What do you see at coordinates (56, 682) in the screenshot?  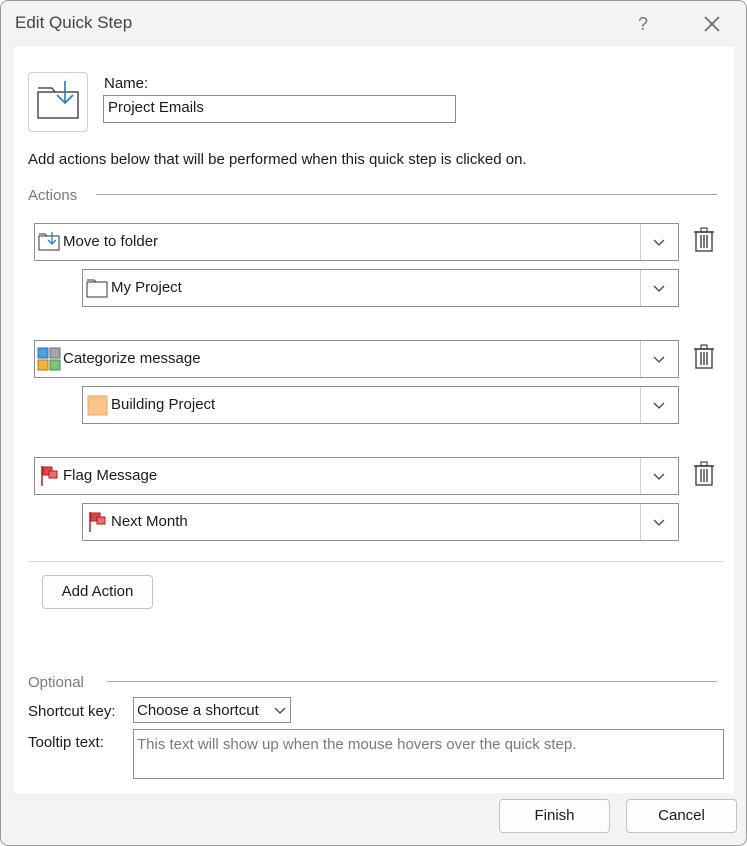 I see `optional-section-label: Optional` at bounding box center [56, 682].